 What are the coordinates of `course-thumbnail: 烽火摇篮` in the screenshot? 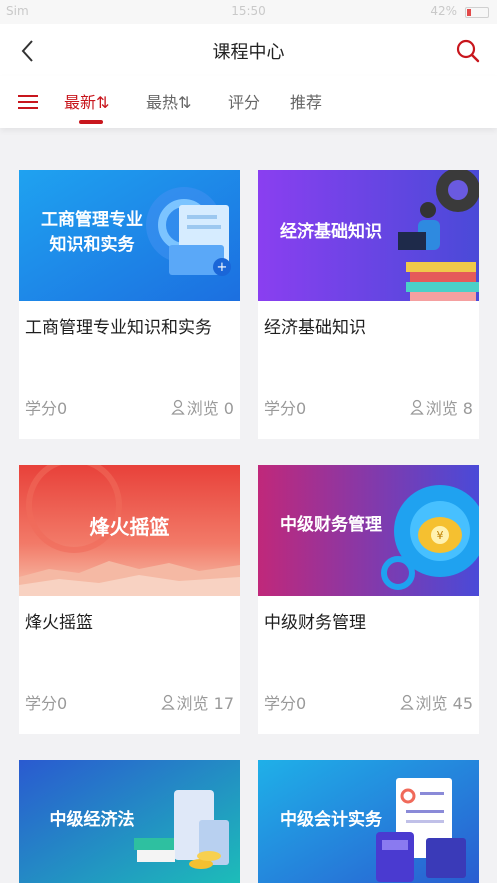 It's located at (129, 530).